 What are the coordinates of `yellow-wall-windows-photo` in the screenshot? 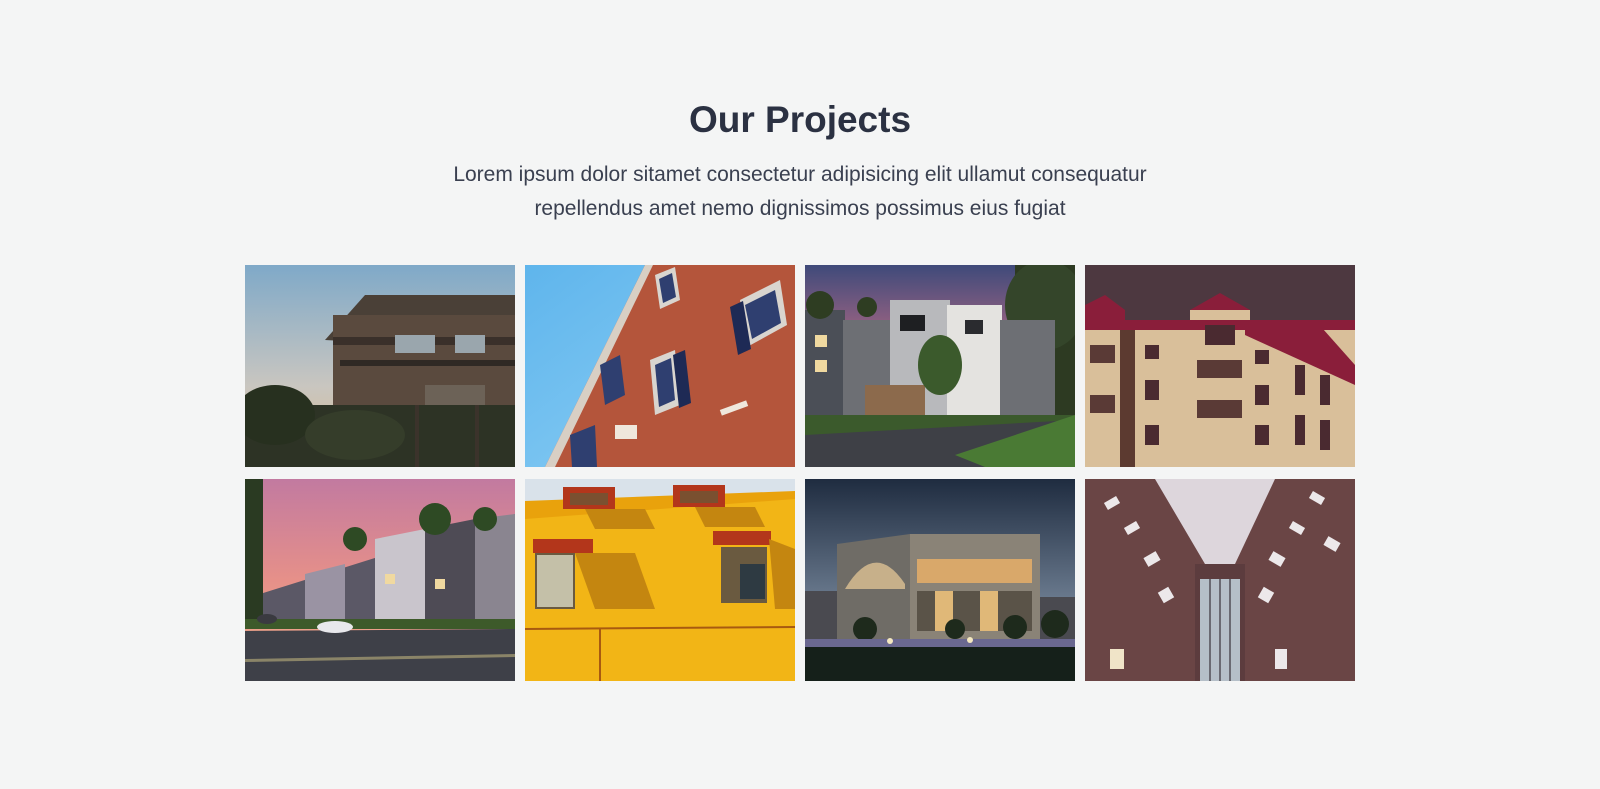 It's located at (660, 580).